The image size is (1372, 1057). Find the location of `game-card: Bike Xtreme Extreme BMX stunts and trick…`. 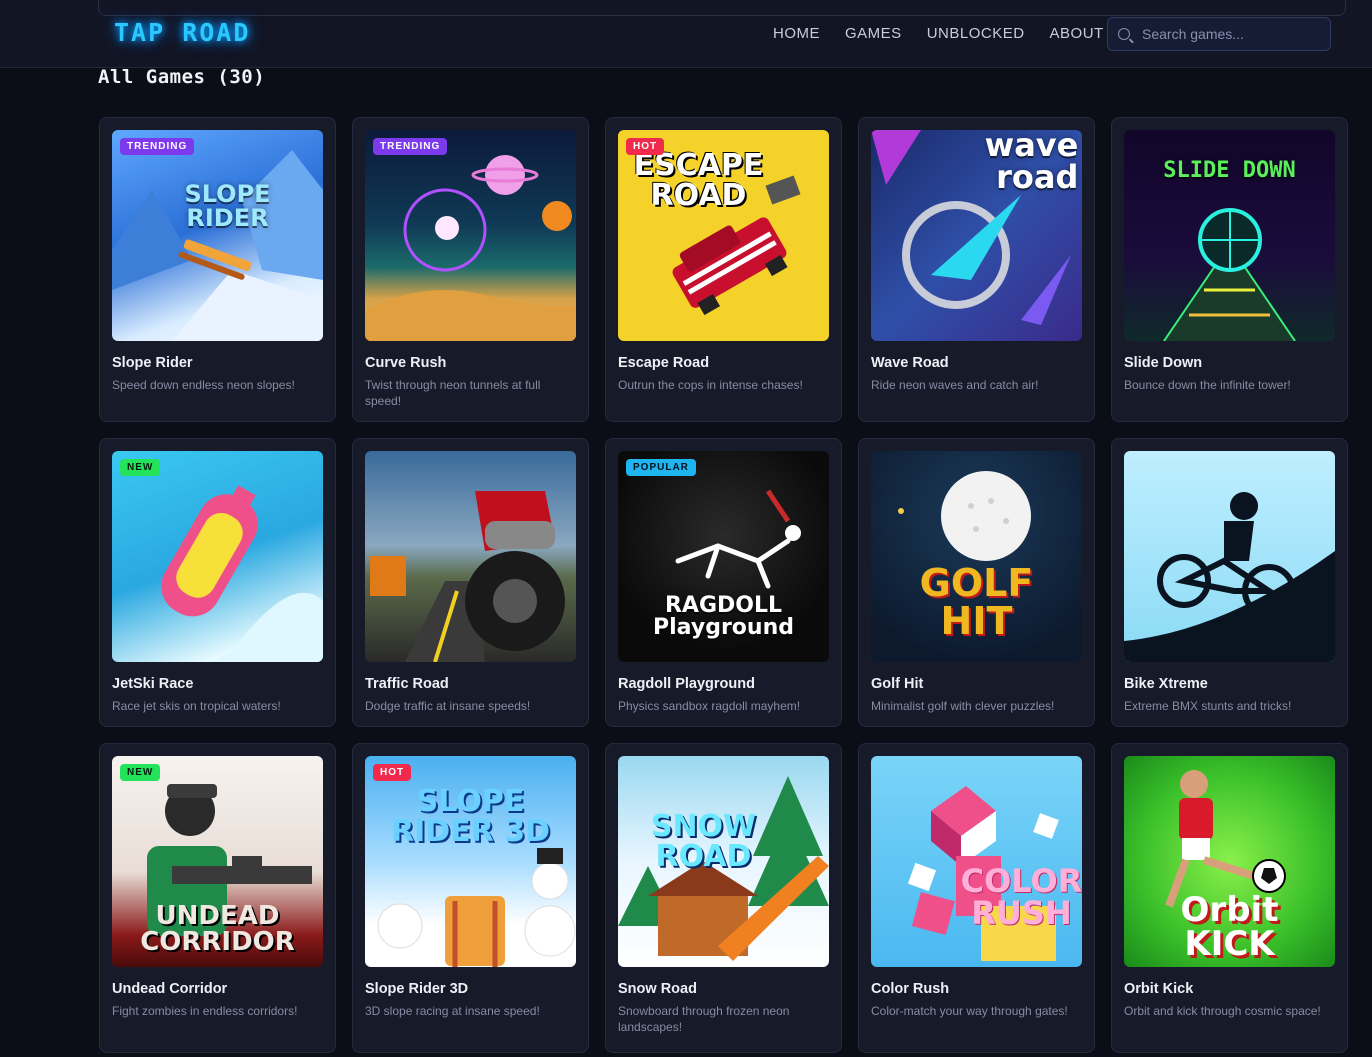

game-card: Bike Xtreme Extreme BMX stunts and trick… is located at coordinates (1229, 582).